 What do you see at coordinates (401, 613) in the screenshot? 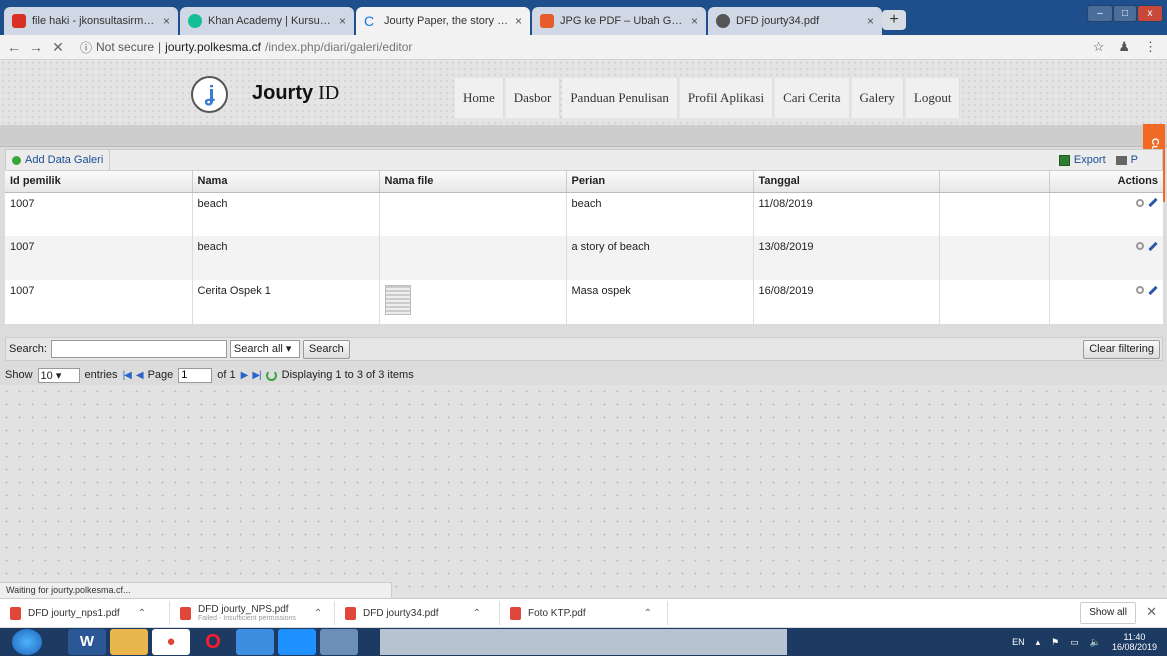
I see `download-filename: DFD jourty34.pdf` at bounding box center [401, 613].